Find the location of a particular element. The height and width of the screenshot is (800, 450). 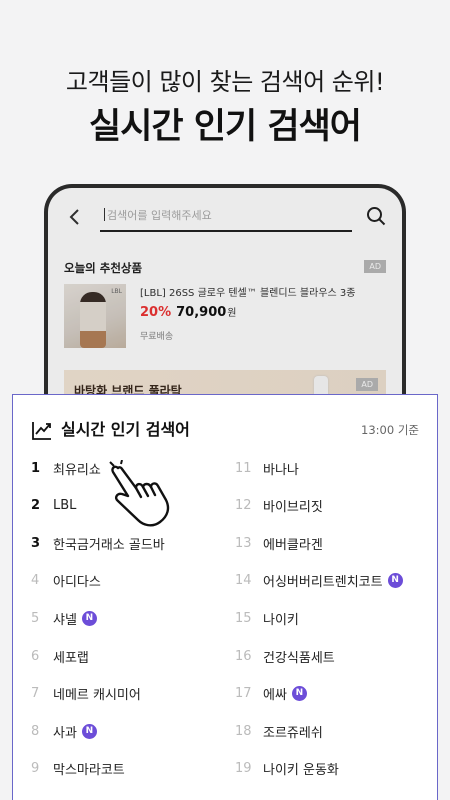

rank-term: 막스마라코트 is located at coordinates (89, 771).